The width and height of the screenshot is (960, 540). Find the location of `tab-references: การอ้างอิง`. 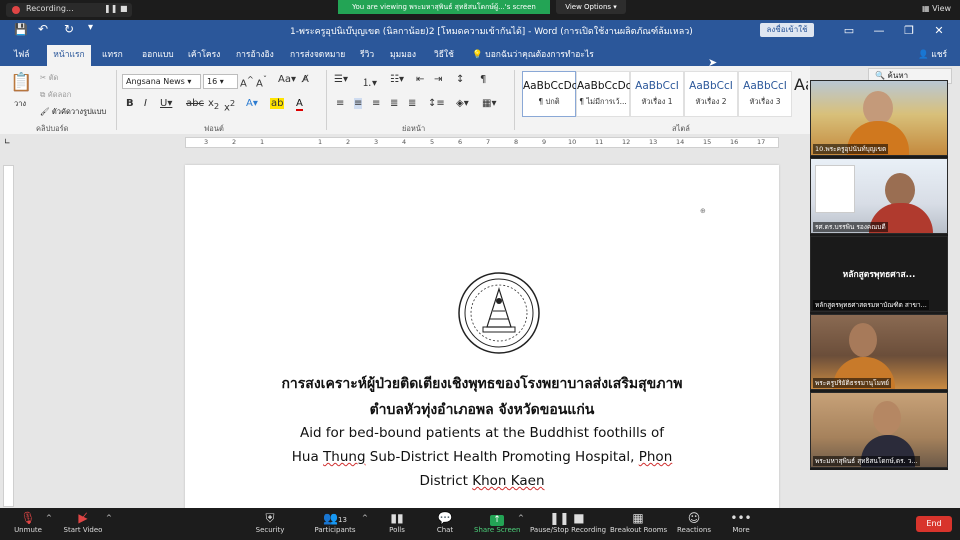

tab-references: การอ้างอิง is located at coordinates (255, 54).